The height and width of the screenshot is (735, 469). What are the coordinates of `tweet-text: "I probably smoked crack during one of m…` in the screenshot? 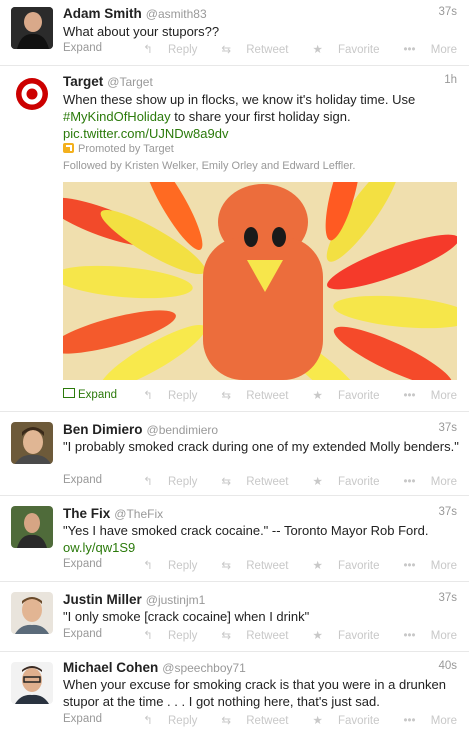 It's located at (261, 446).